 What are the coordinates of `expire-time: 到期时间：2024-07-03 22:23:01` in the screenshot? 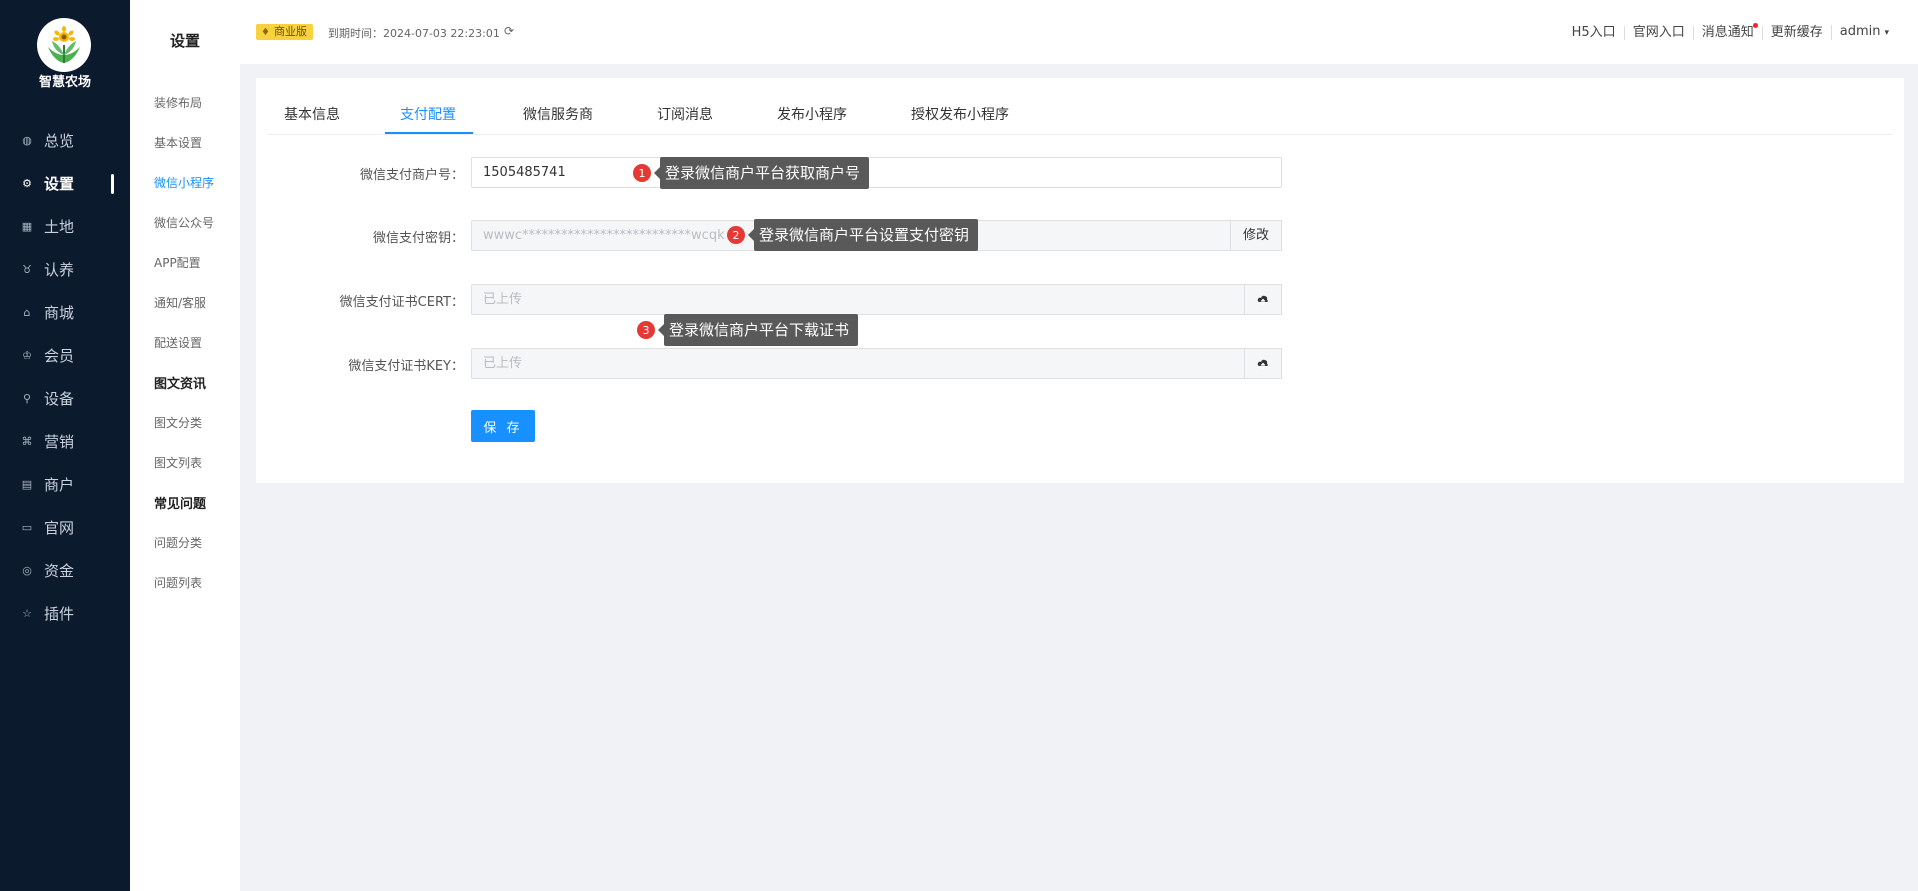 It's located at (414, 33).